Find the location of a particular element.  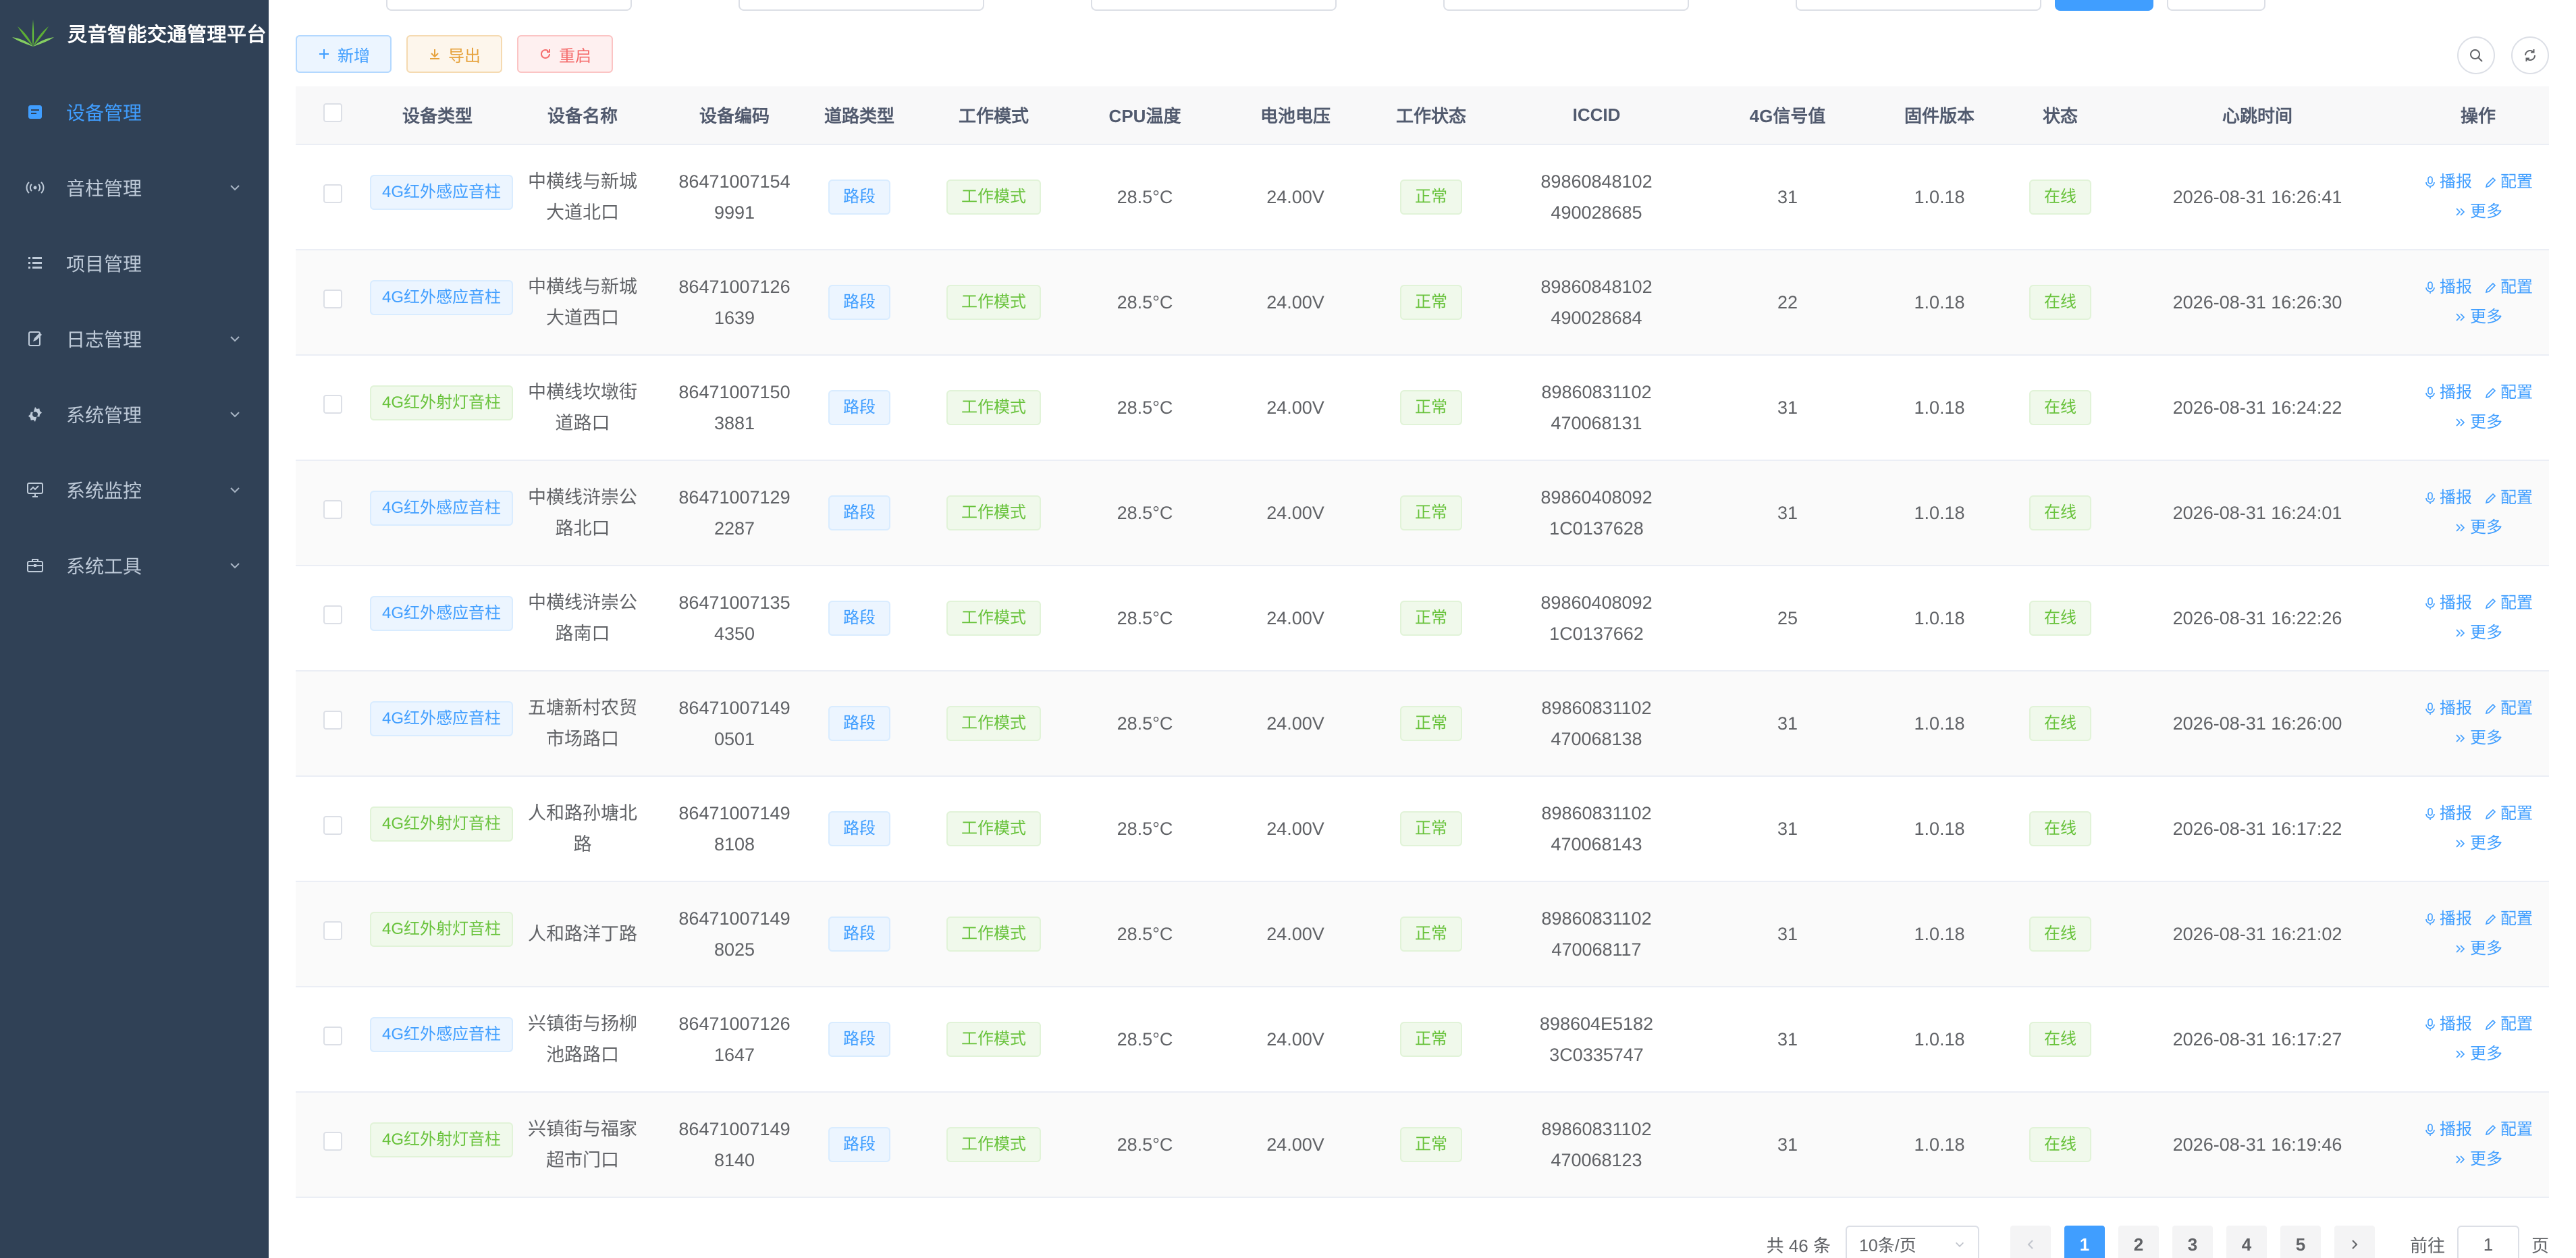

prev-page-button is located at coordinates (2030, 1242).